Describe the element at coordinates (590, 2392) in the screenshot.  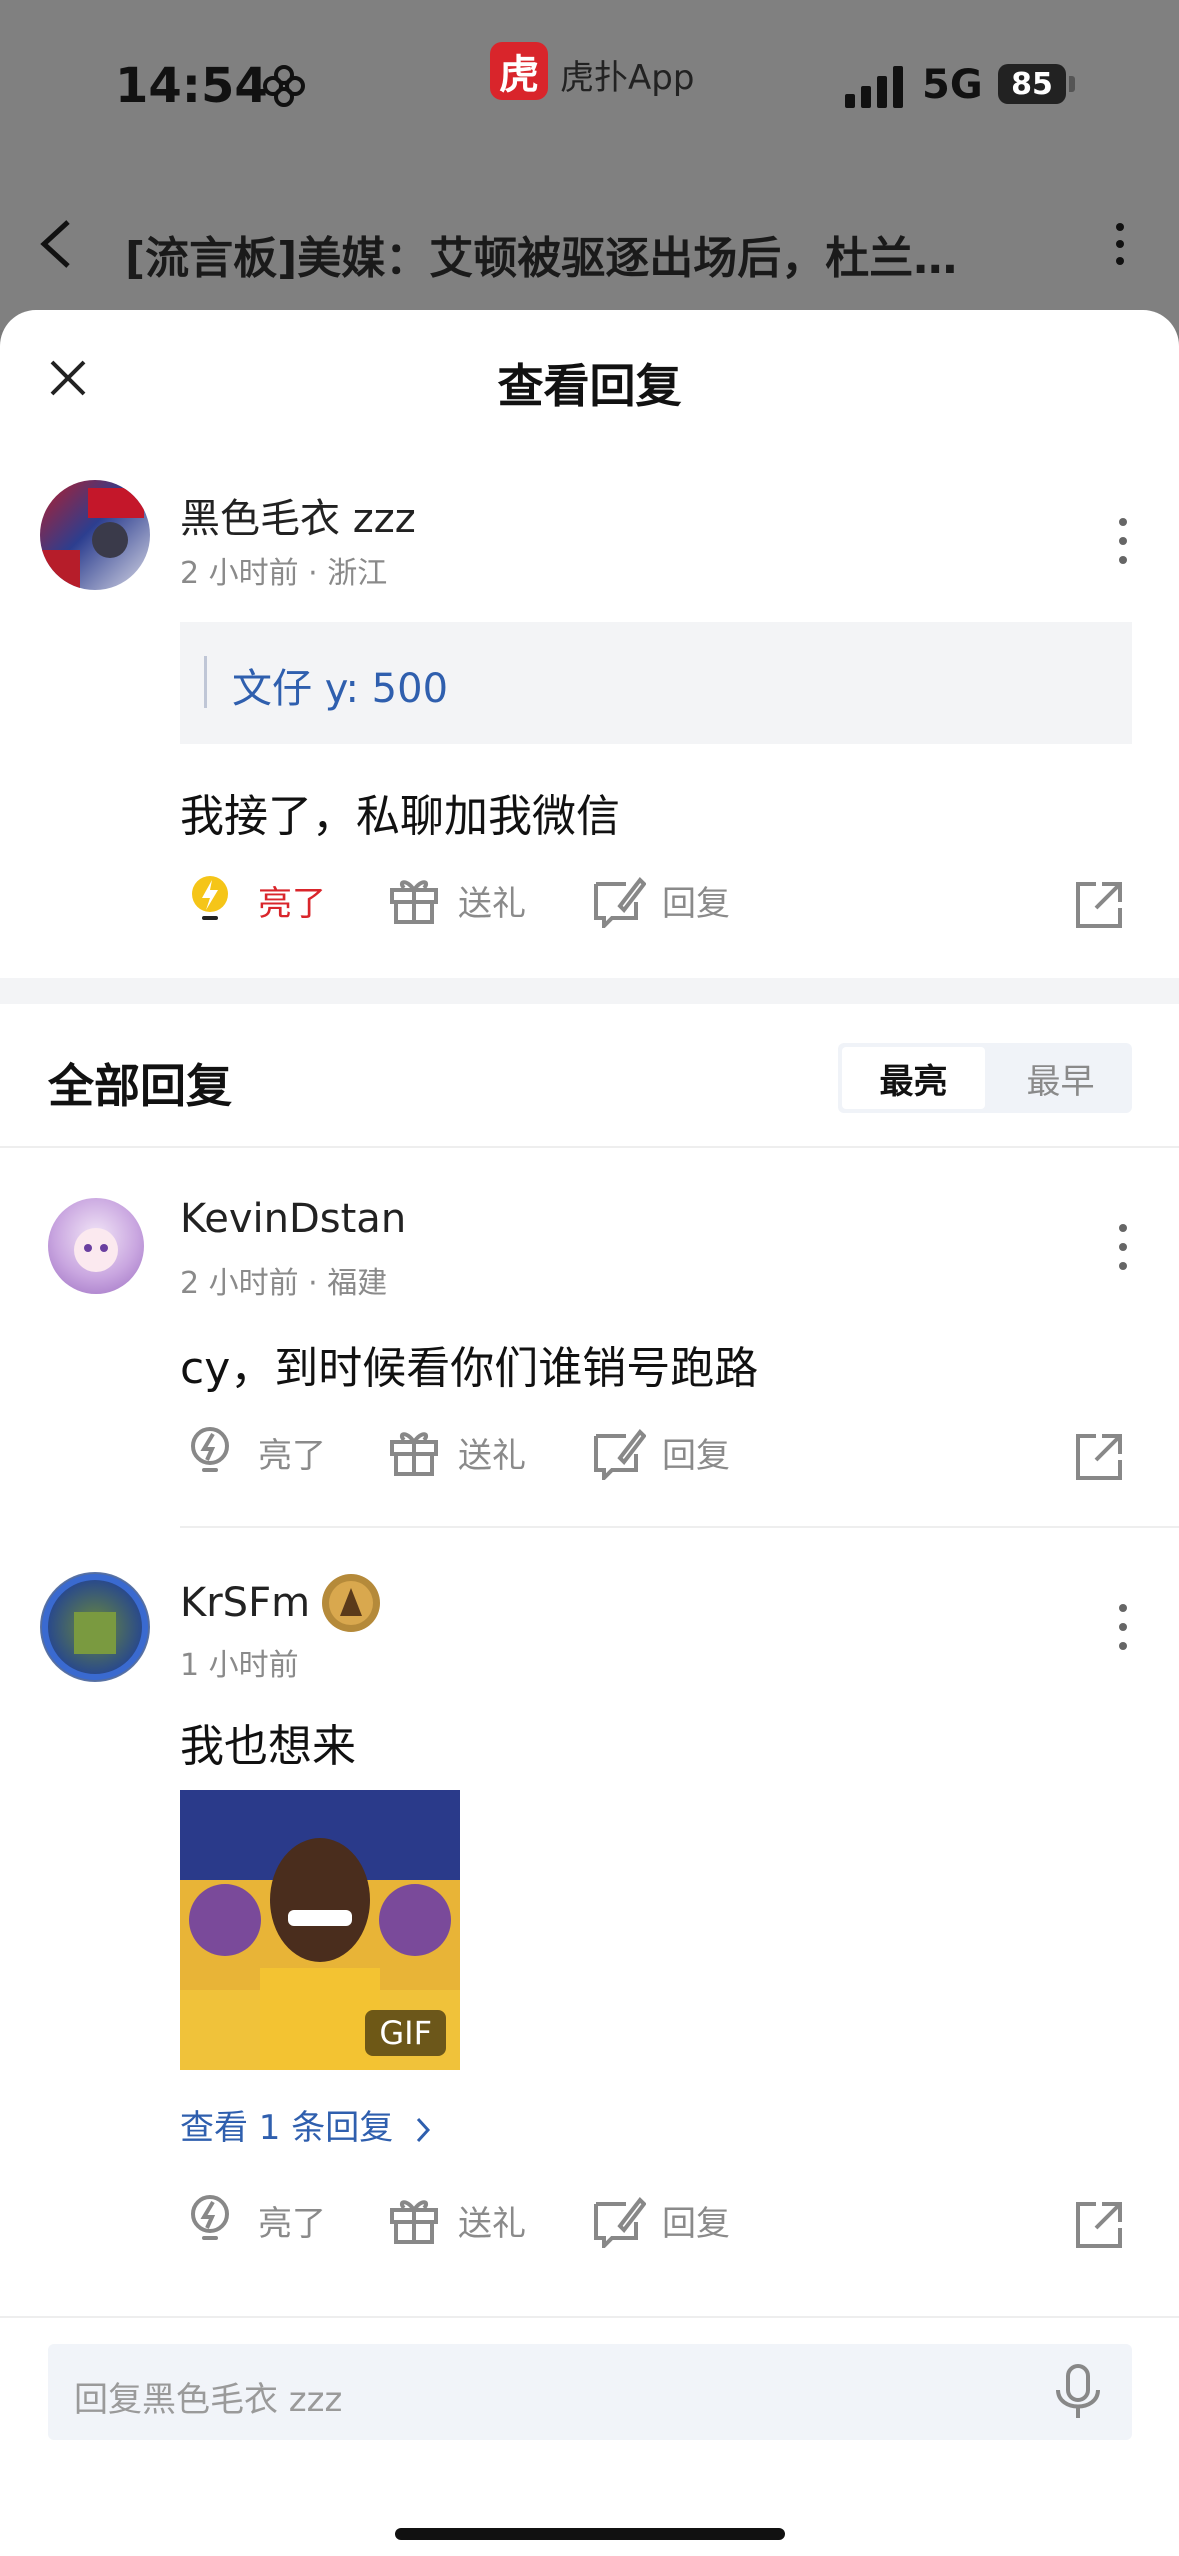
I see `reply-input: 回复黑色毛衣 zzz` at that location.